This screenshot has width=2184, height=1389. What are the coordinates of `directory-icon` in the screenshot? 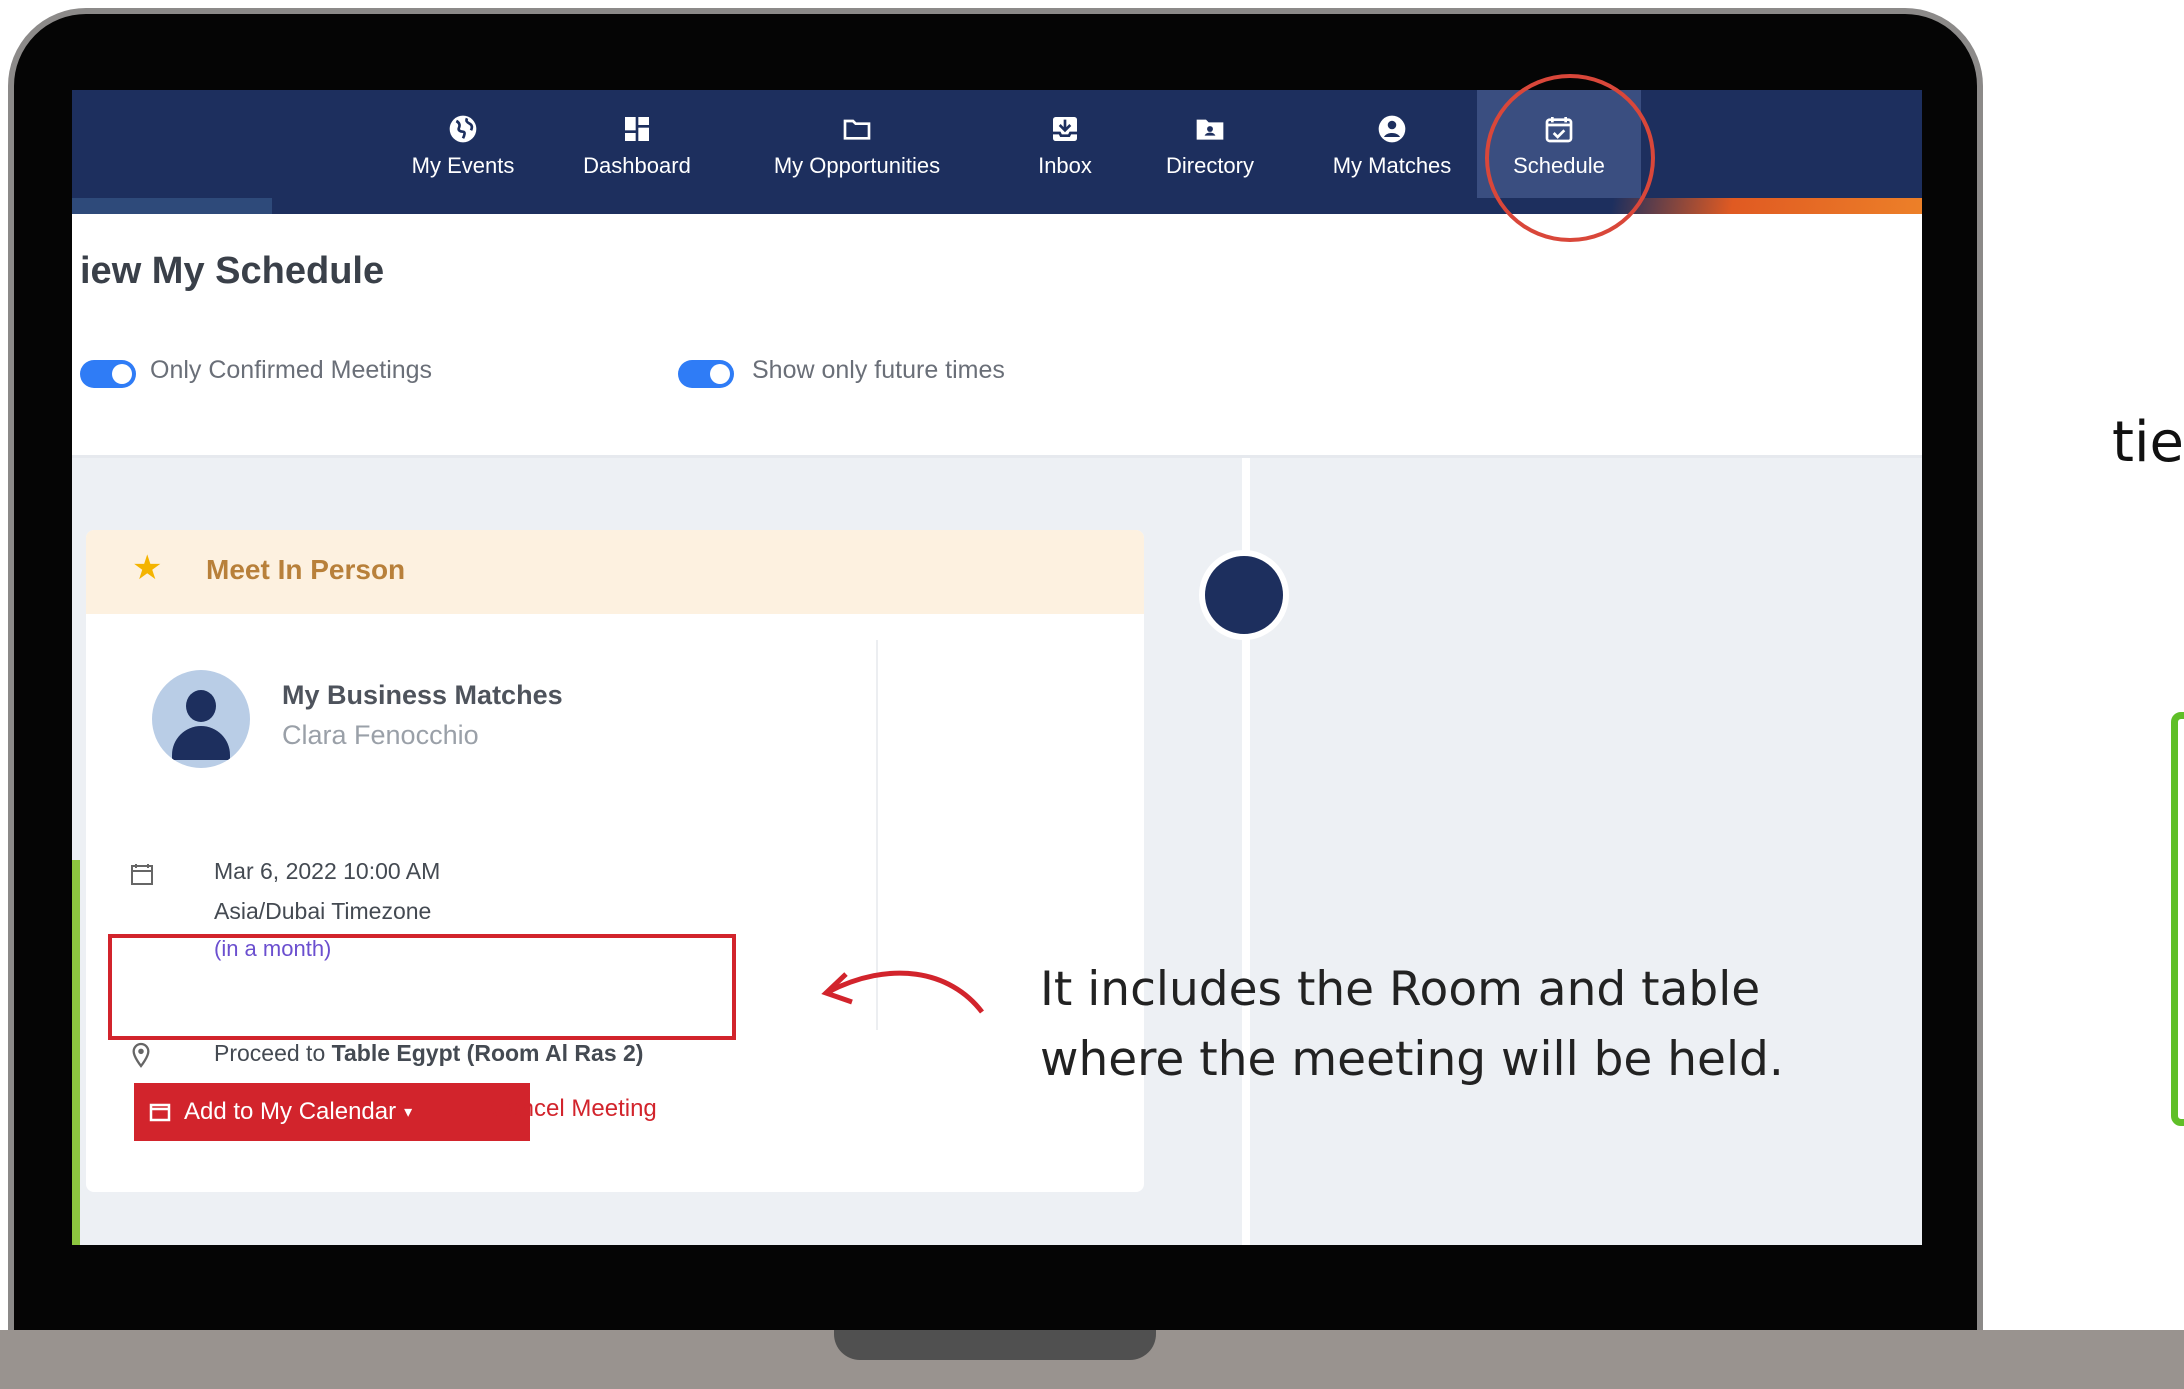 It's located at (1210, 129).